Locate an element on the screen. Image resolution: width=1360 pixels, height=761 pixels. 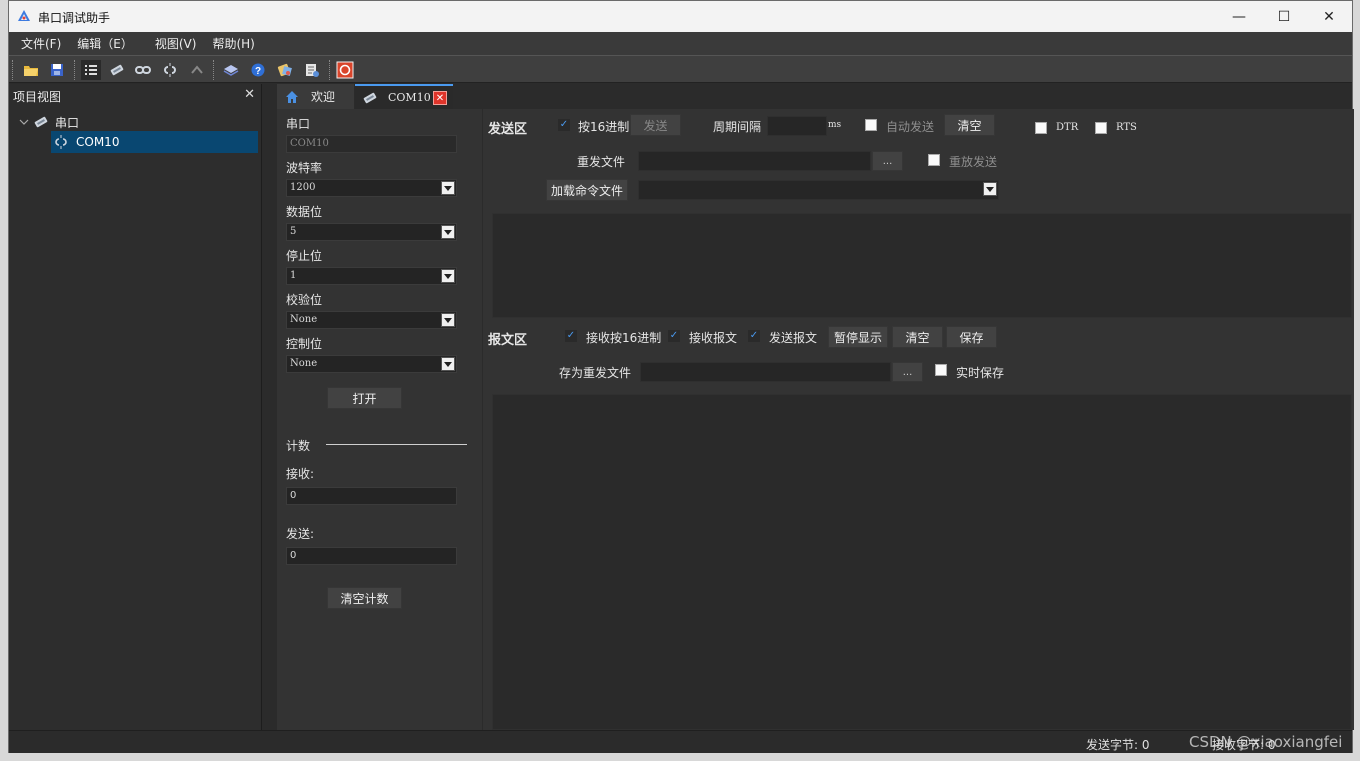
help-icon: ? is located at coordinates (258, 70).